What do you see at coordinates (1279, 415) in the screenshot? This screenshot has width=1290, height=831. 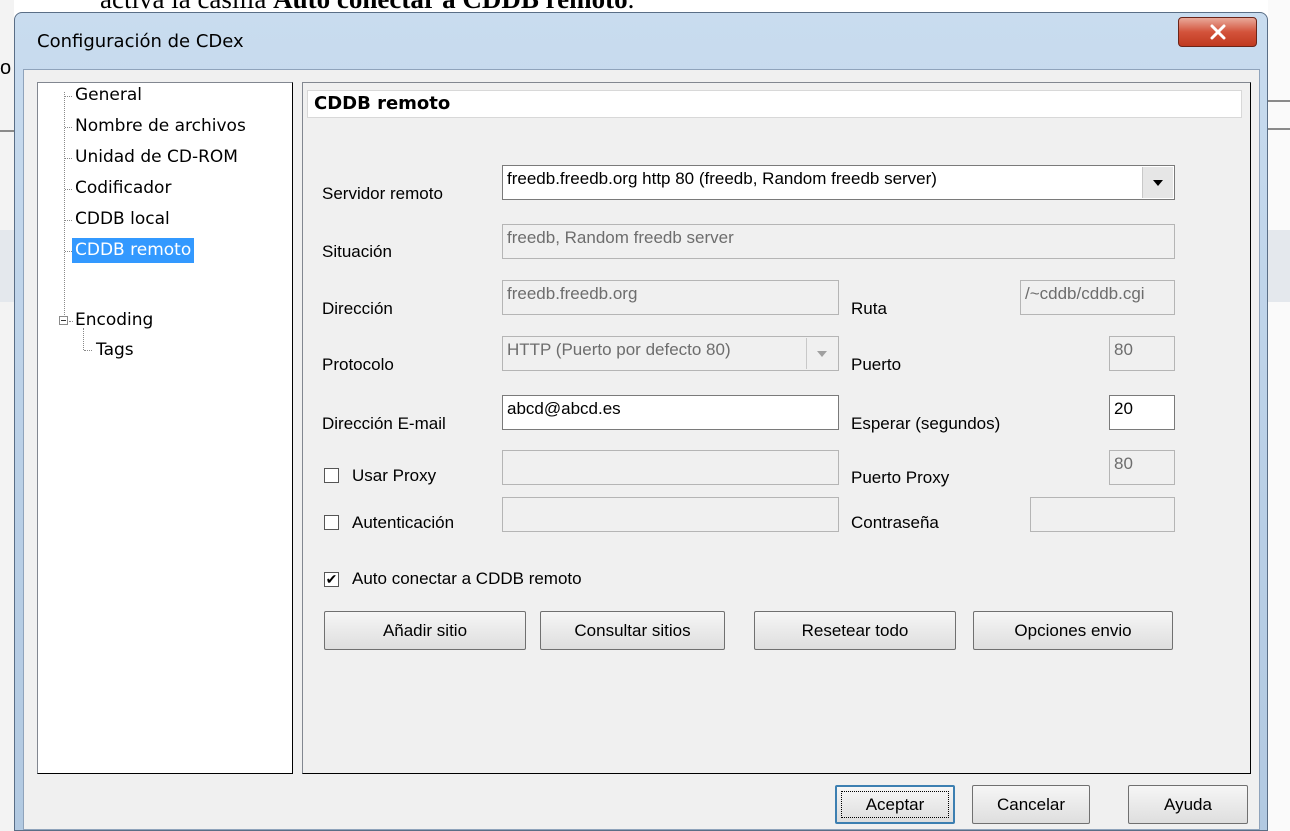 I see `background-right-strip` at bounding box center [1279, 415].